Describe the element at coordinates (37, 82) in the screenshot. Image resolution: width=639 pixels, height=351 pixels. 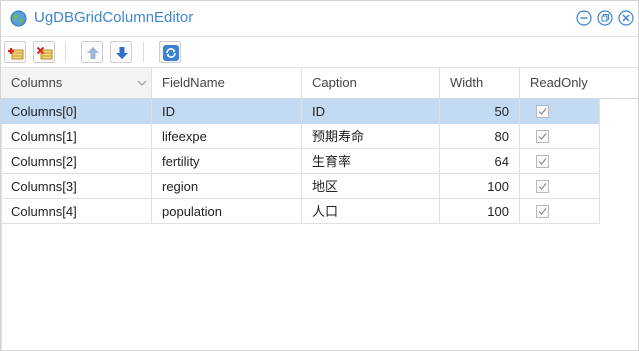
I see `header-label: Columns` at that location.